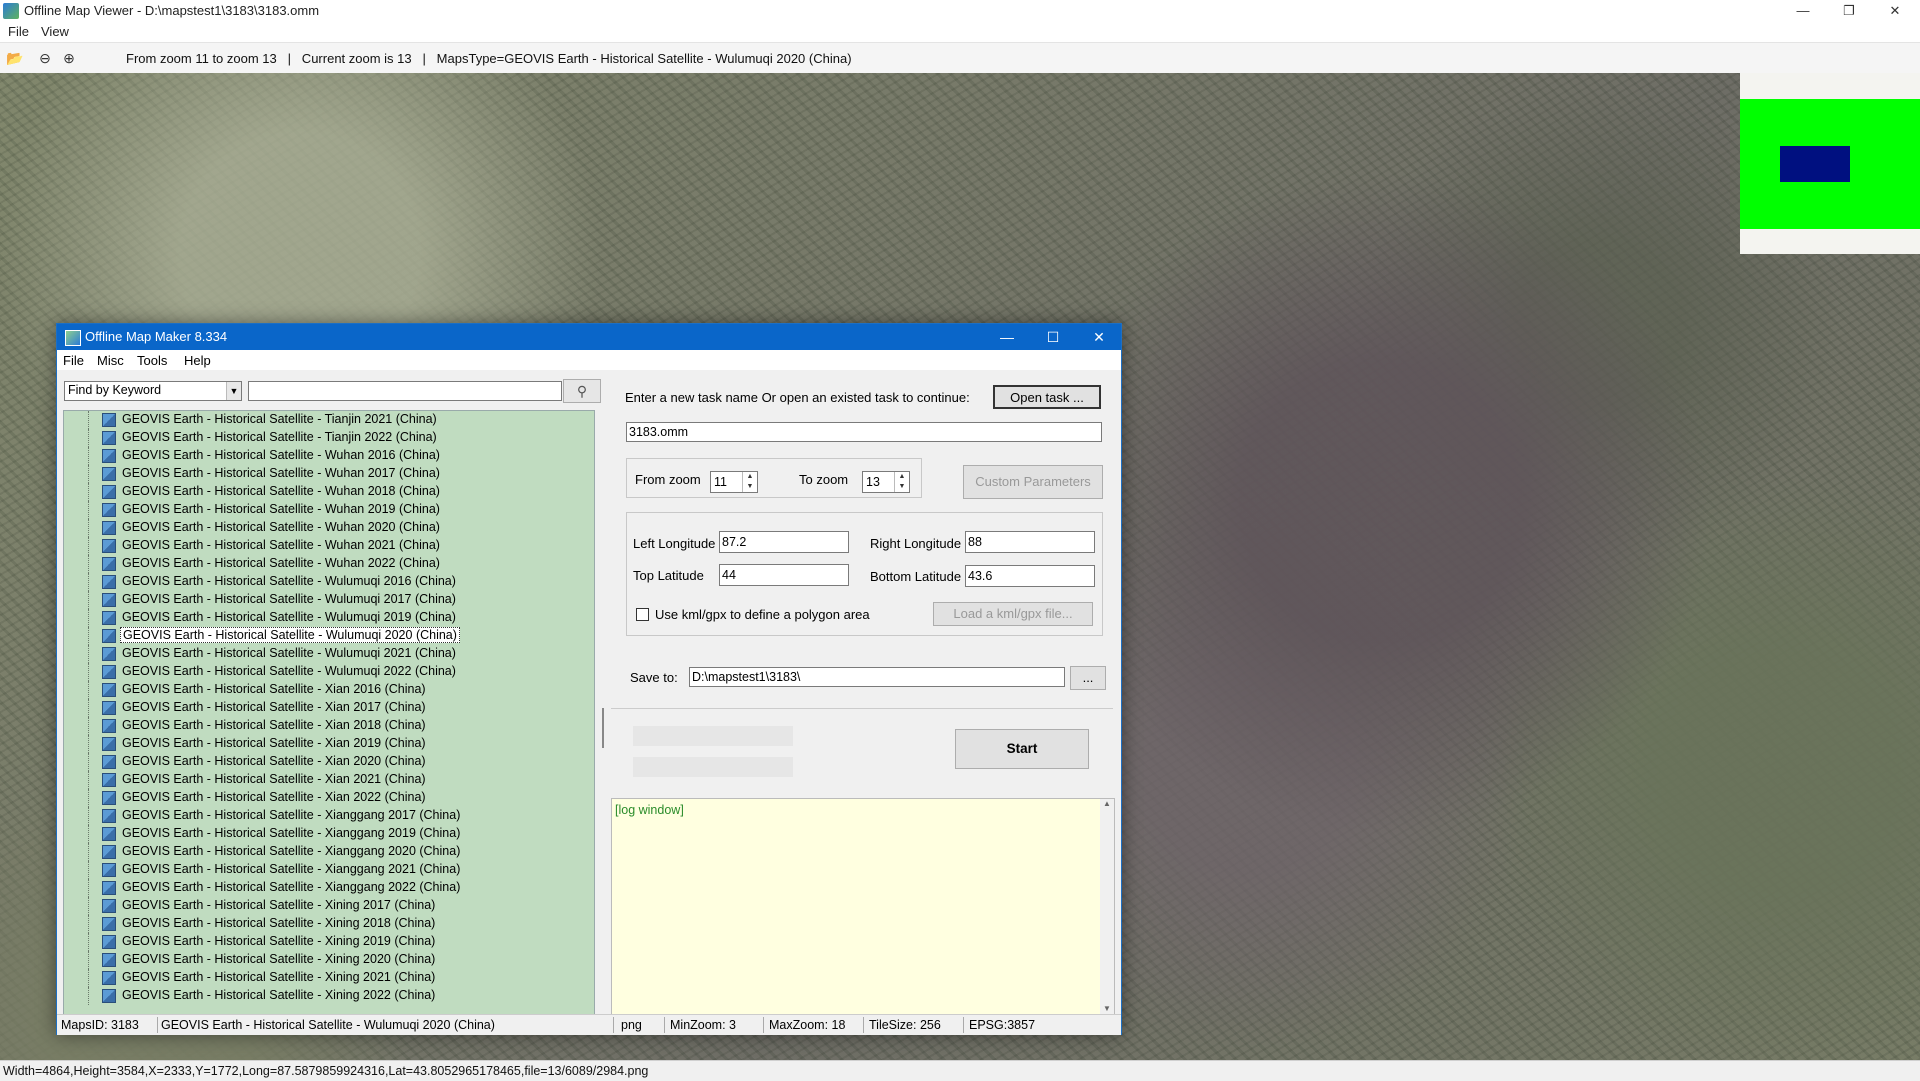 This screenshot has height=1081, width=1920. What do you see at coordinates (69, 58) in the screenshot?
I see `zoom-in-icon: ⊕` at bounding box center [69, 58].